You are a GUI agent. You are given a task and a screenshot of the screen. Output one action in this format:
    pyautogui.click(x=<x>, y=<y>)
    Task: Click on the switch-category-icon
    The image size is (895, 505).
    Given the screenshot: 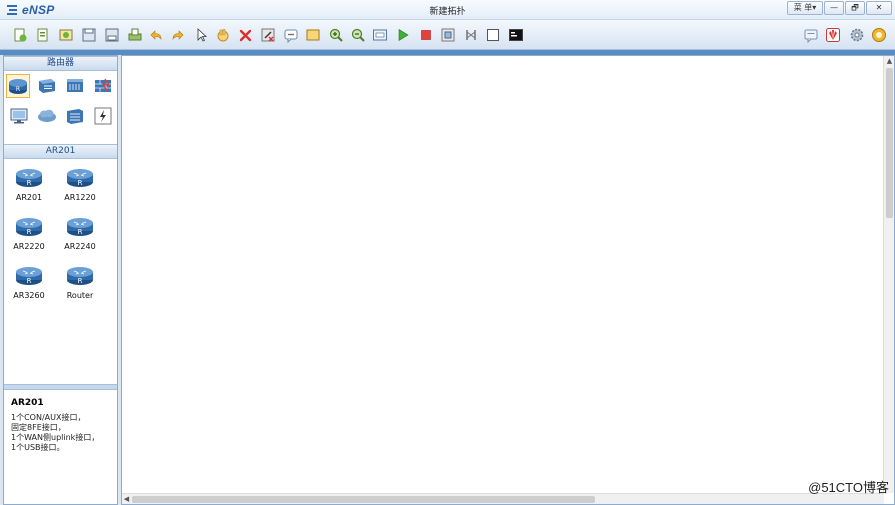 What is the action you would take?
    pyautogui.click(x=47, y=87)
    